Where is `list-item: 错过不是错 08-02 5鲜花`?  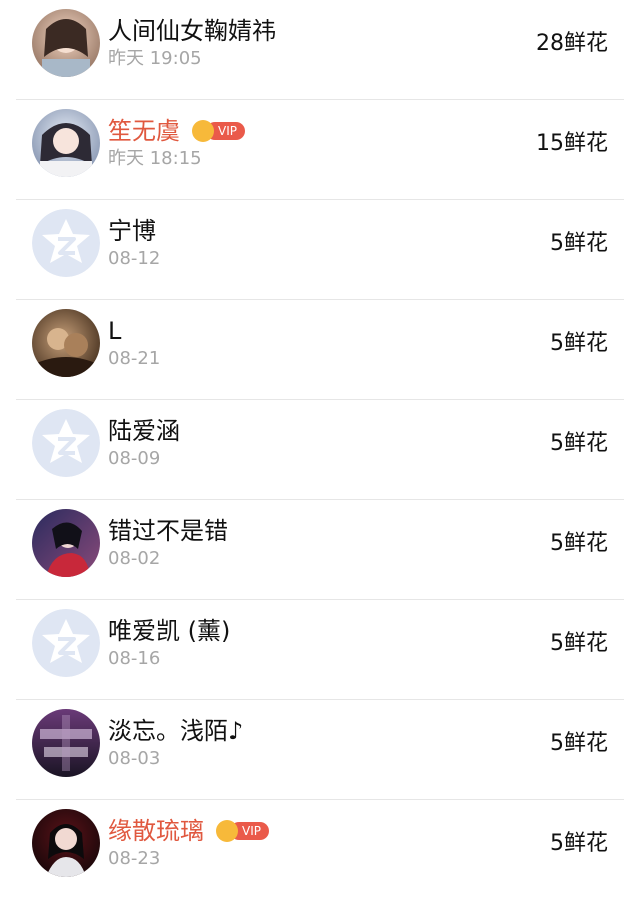 list-item: 错过不是错 08-02 5鲜花 is located at coordinates (320, 550).